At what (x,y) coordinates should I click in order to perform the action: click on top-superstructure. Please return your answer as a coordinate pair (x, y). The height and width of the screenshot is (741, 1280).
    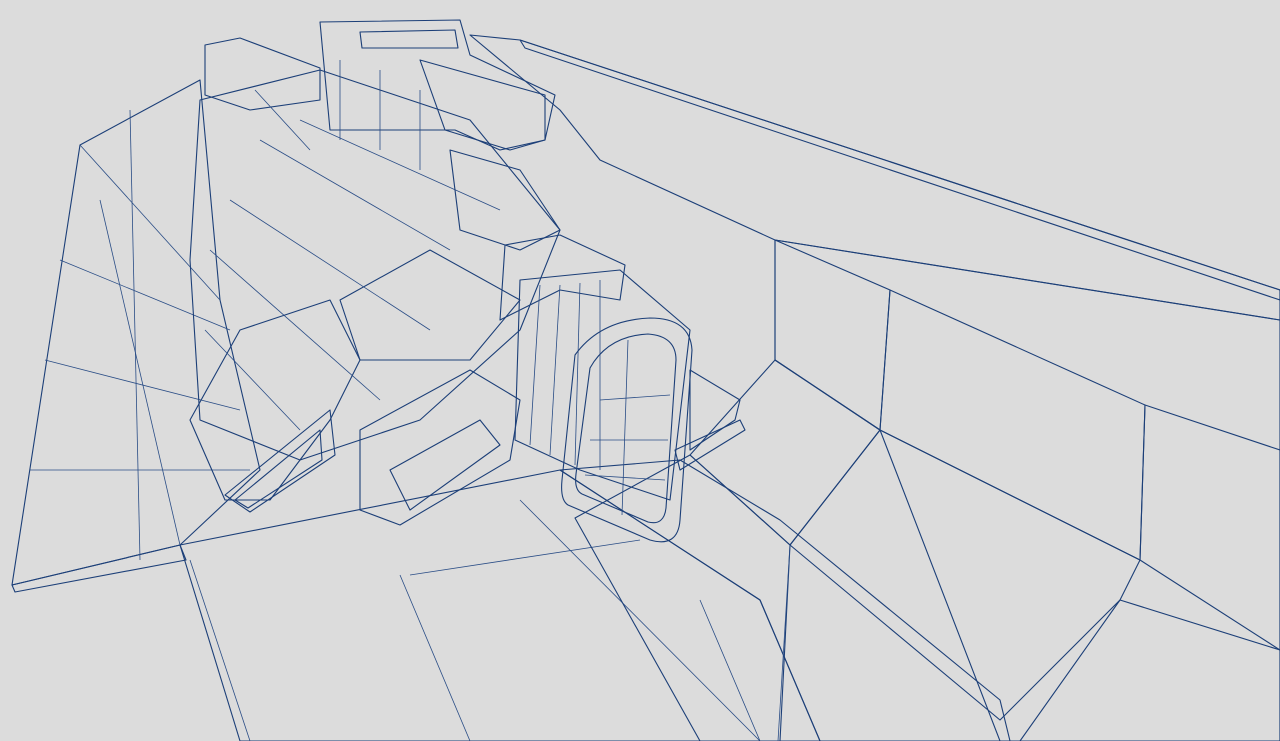
    Looking at the image, I should click on (382, 135).